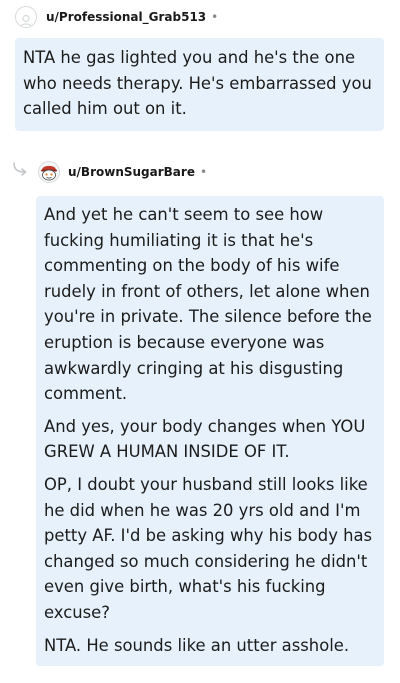  What do you see at coordinates (26, 17) in the screenshot?
I see `default-avatar-icon` at bounding box center [26, 17].